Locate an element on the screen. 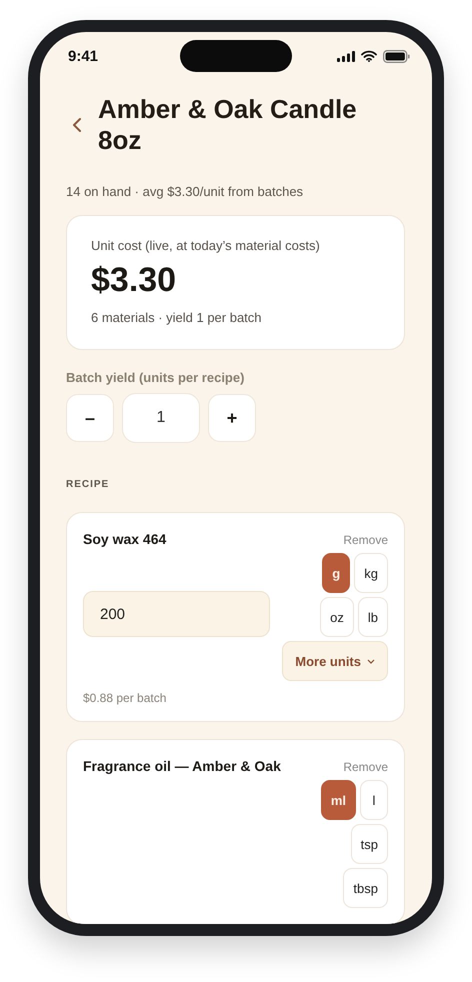  batch-yield-field: 1 is located at coordinates (161, 418).